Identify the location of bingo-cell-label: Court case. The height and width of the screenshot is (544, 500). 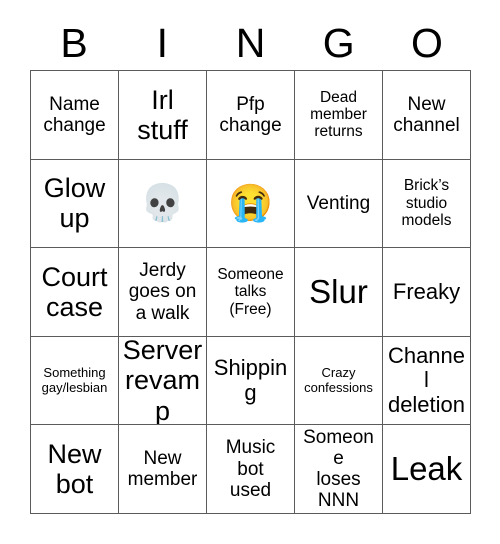
(74, 291).